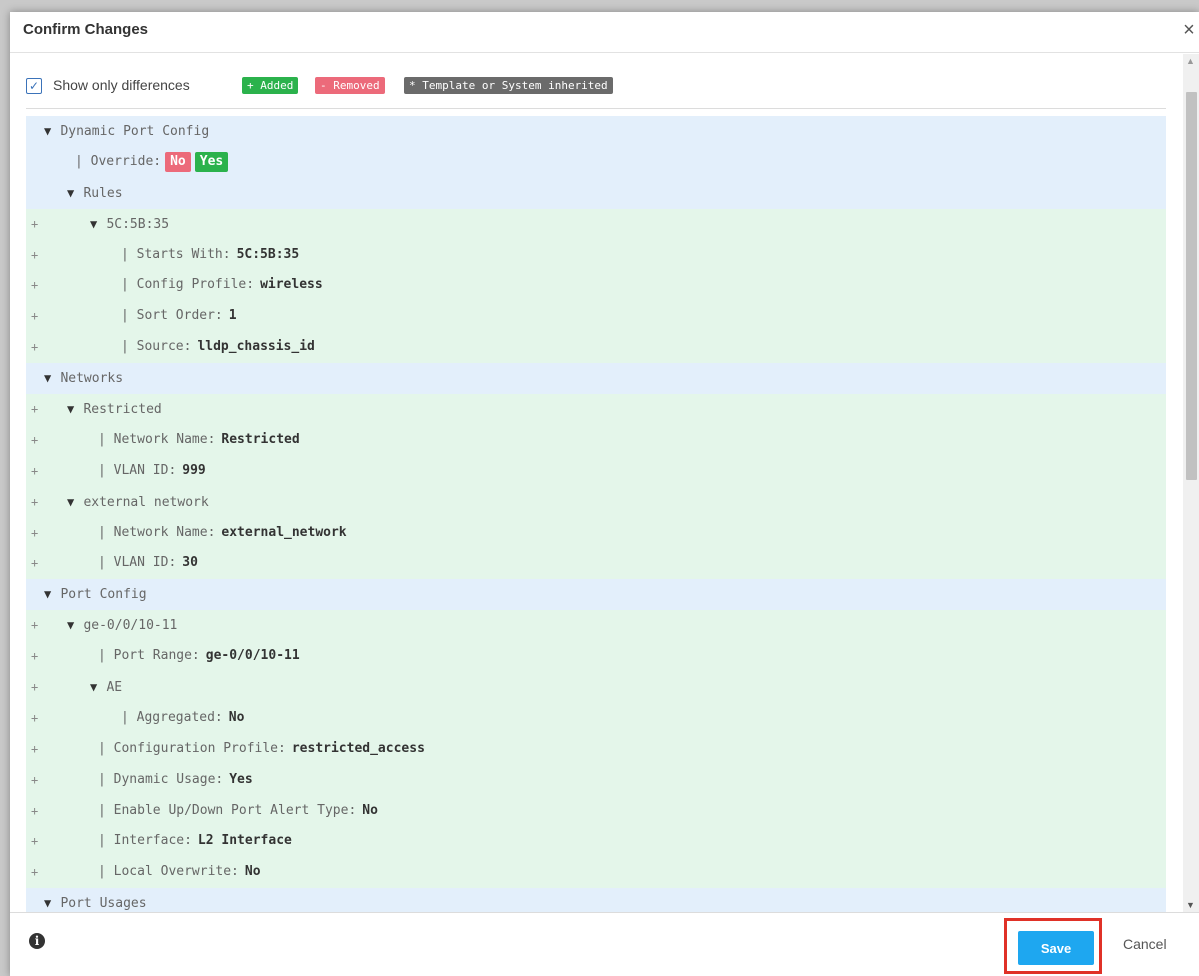 The image size is (1199, 976). Describe the element at coordinates (37, 941) in the screenshot. I see `info-icon: i` at that location.